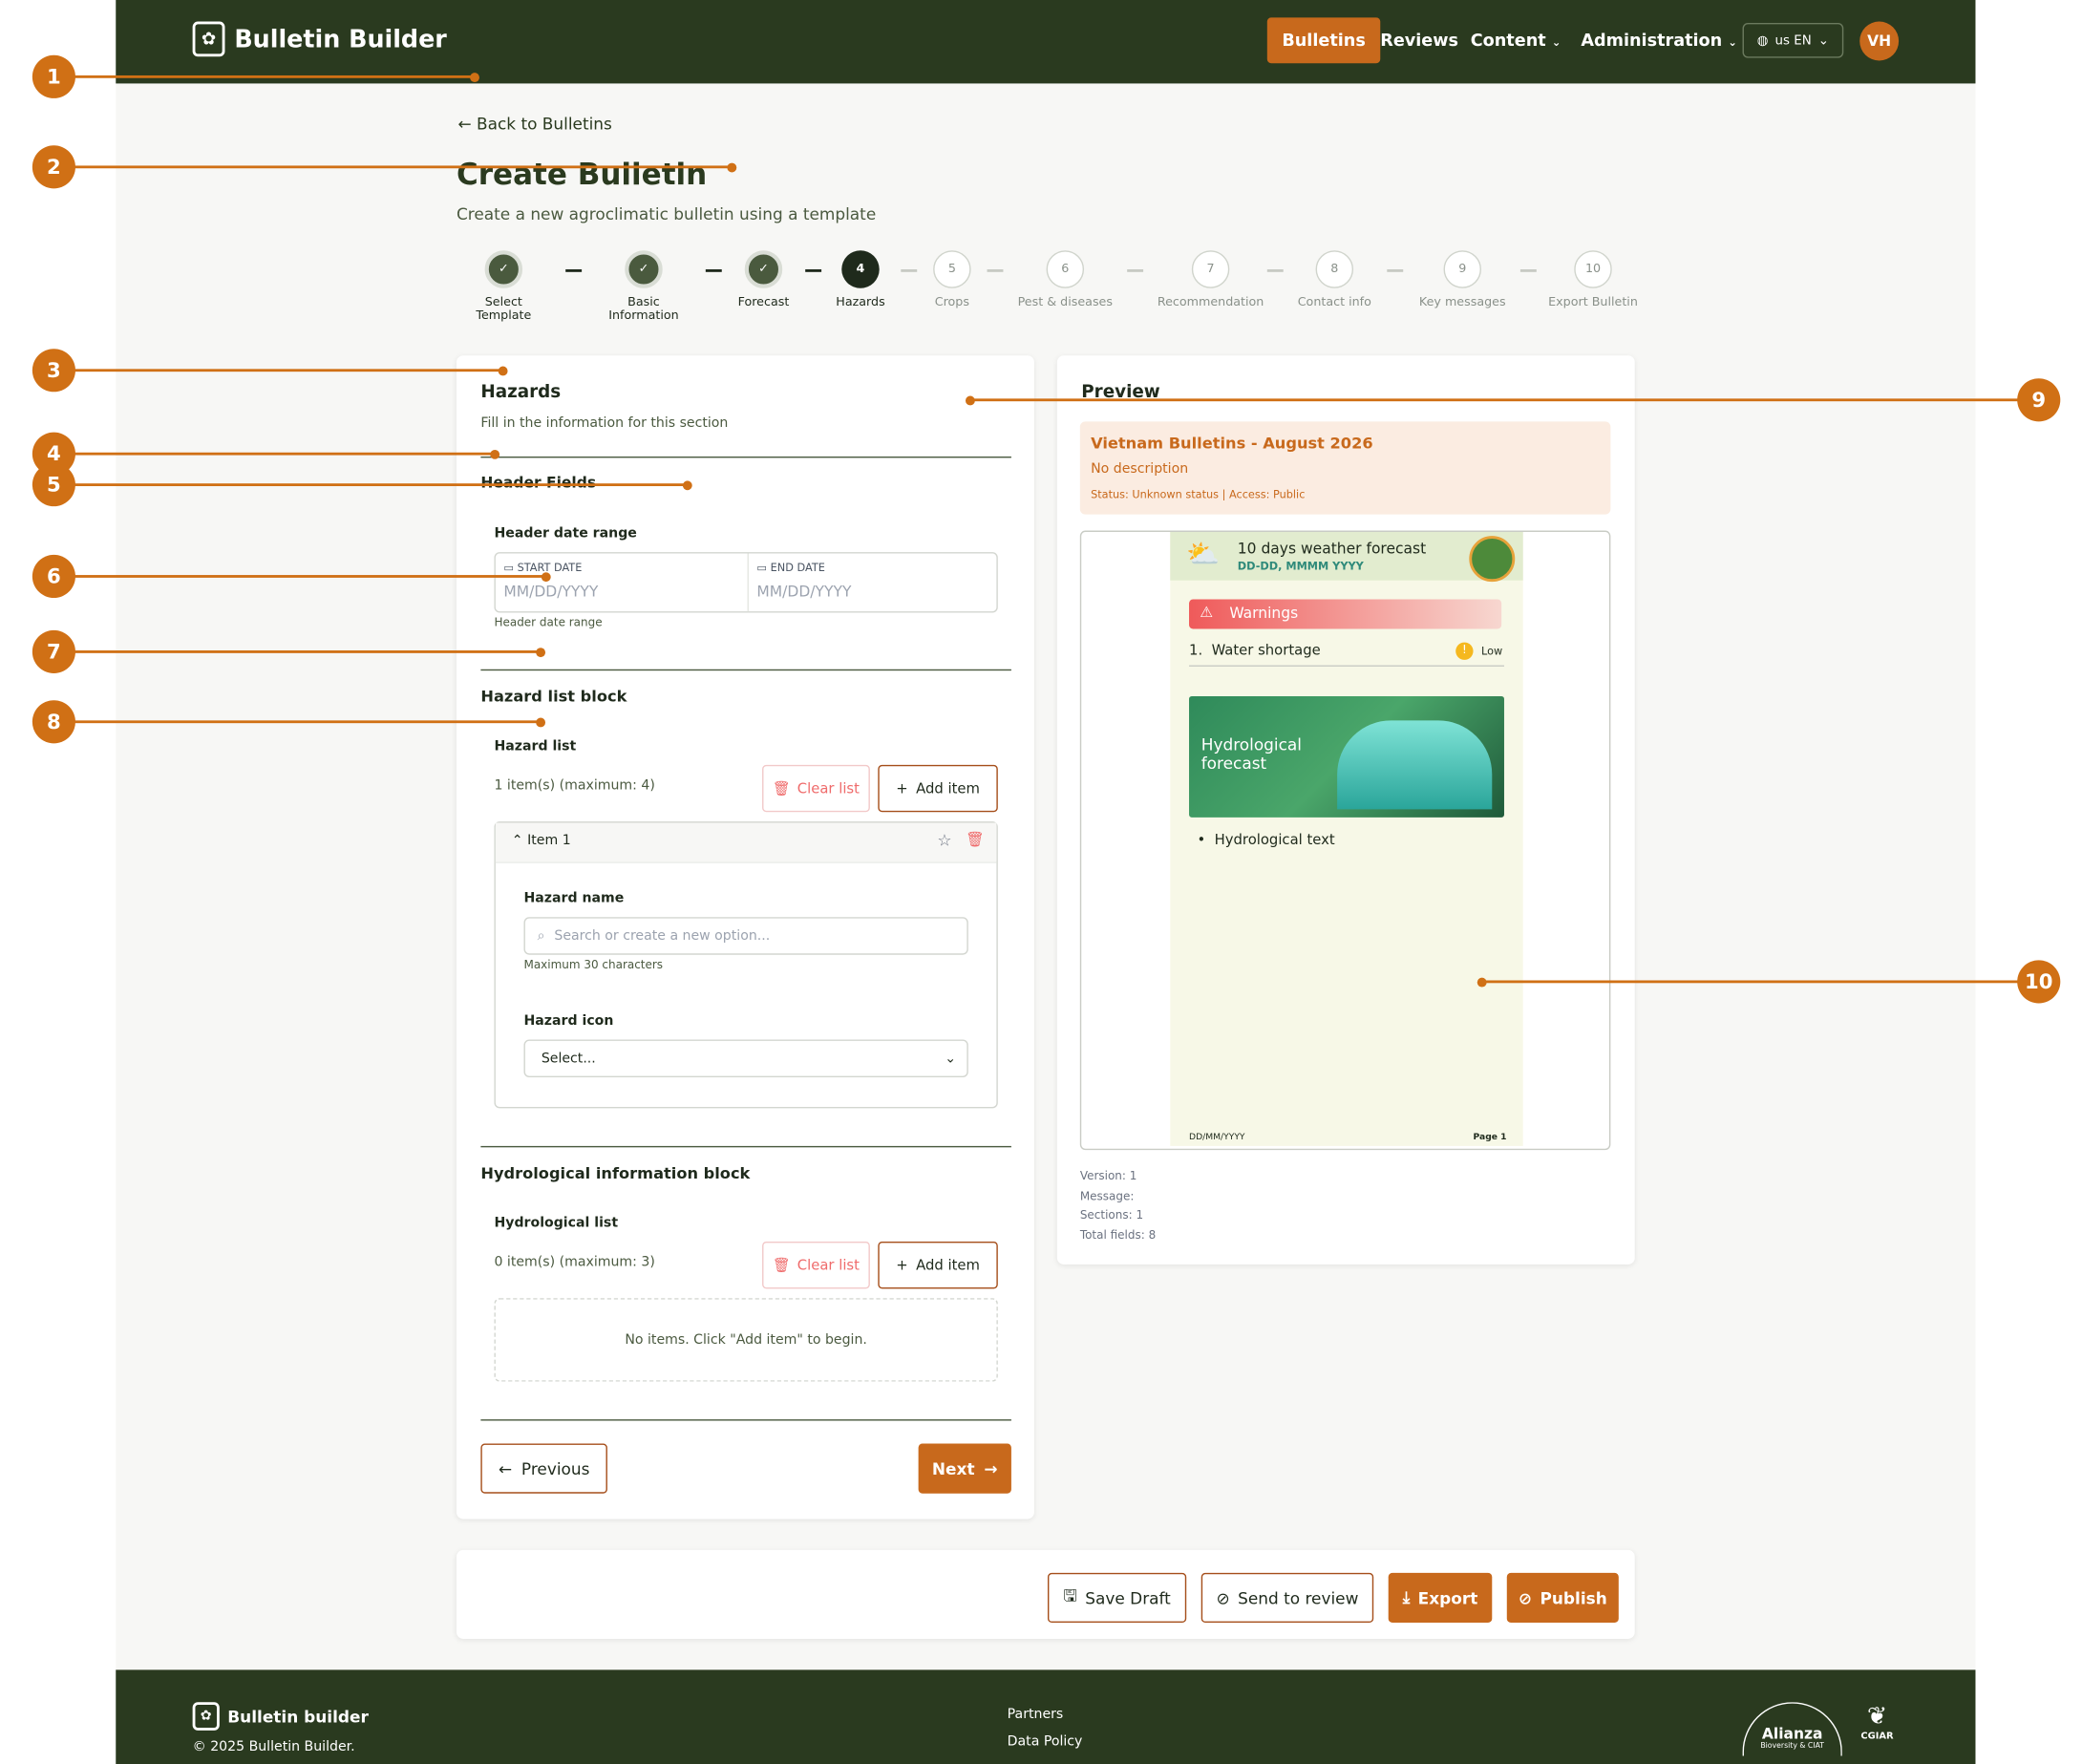 This screenshot has height=1764, width=2082. I want to click on step-7: 7 Recommendation, so click(1211, 279).